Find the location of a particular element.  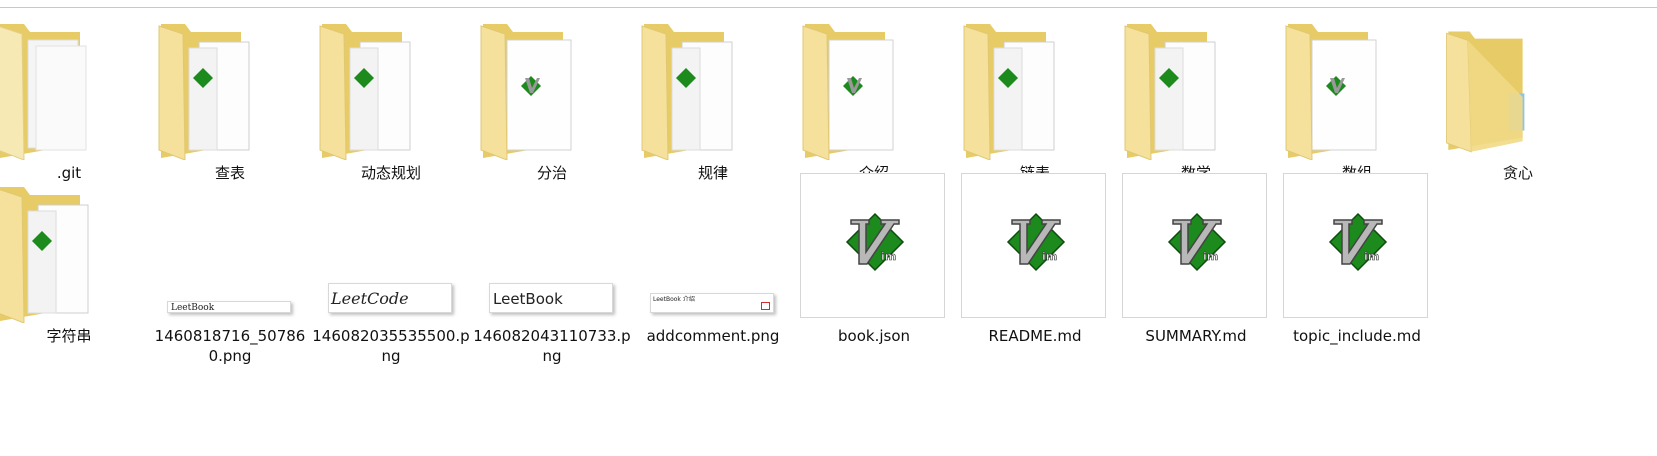

folder-item: 链表 is located at coordinates (1035, 96).